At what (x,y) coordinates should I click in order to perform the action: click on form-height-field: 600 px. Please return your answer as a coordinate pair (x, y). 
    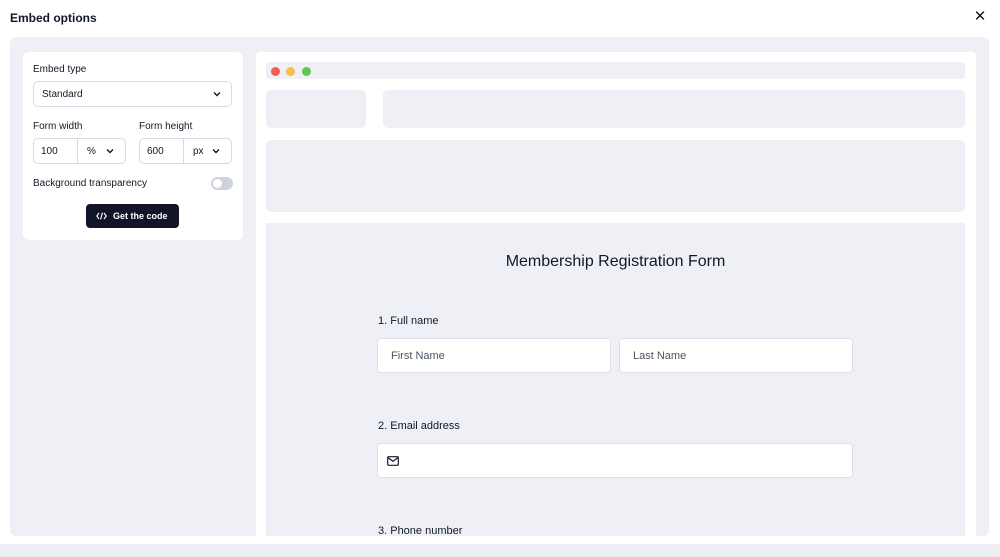
    Looking at the image, I should click on (185, 151).